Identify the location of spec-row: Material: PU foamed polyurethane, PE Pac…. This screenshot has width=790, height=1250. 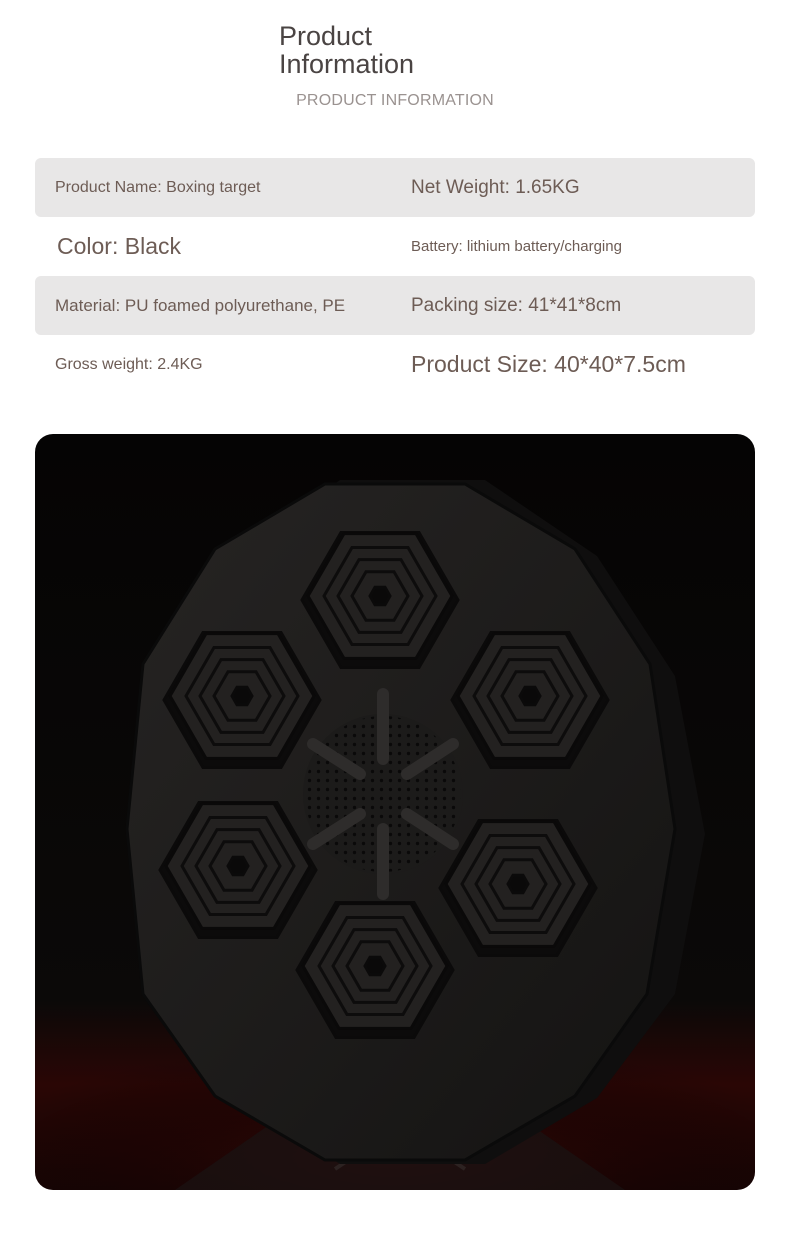
(395, 305).